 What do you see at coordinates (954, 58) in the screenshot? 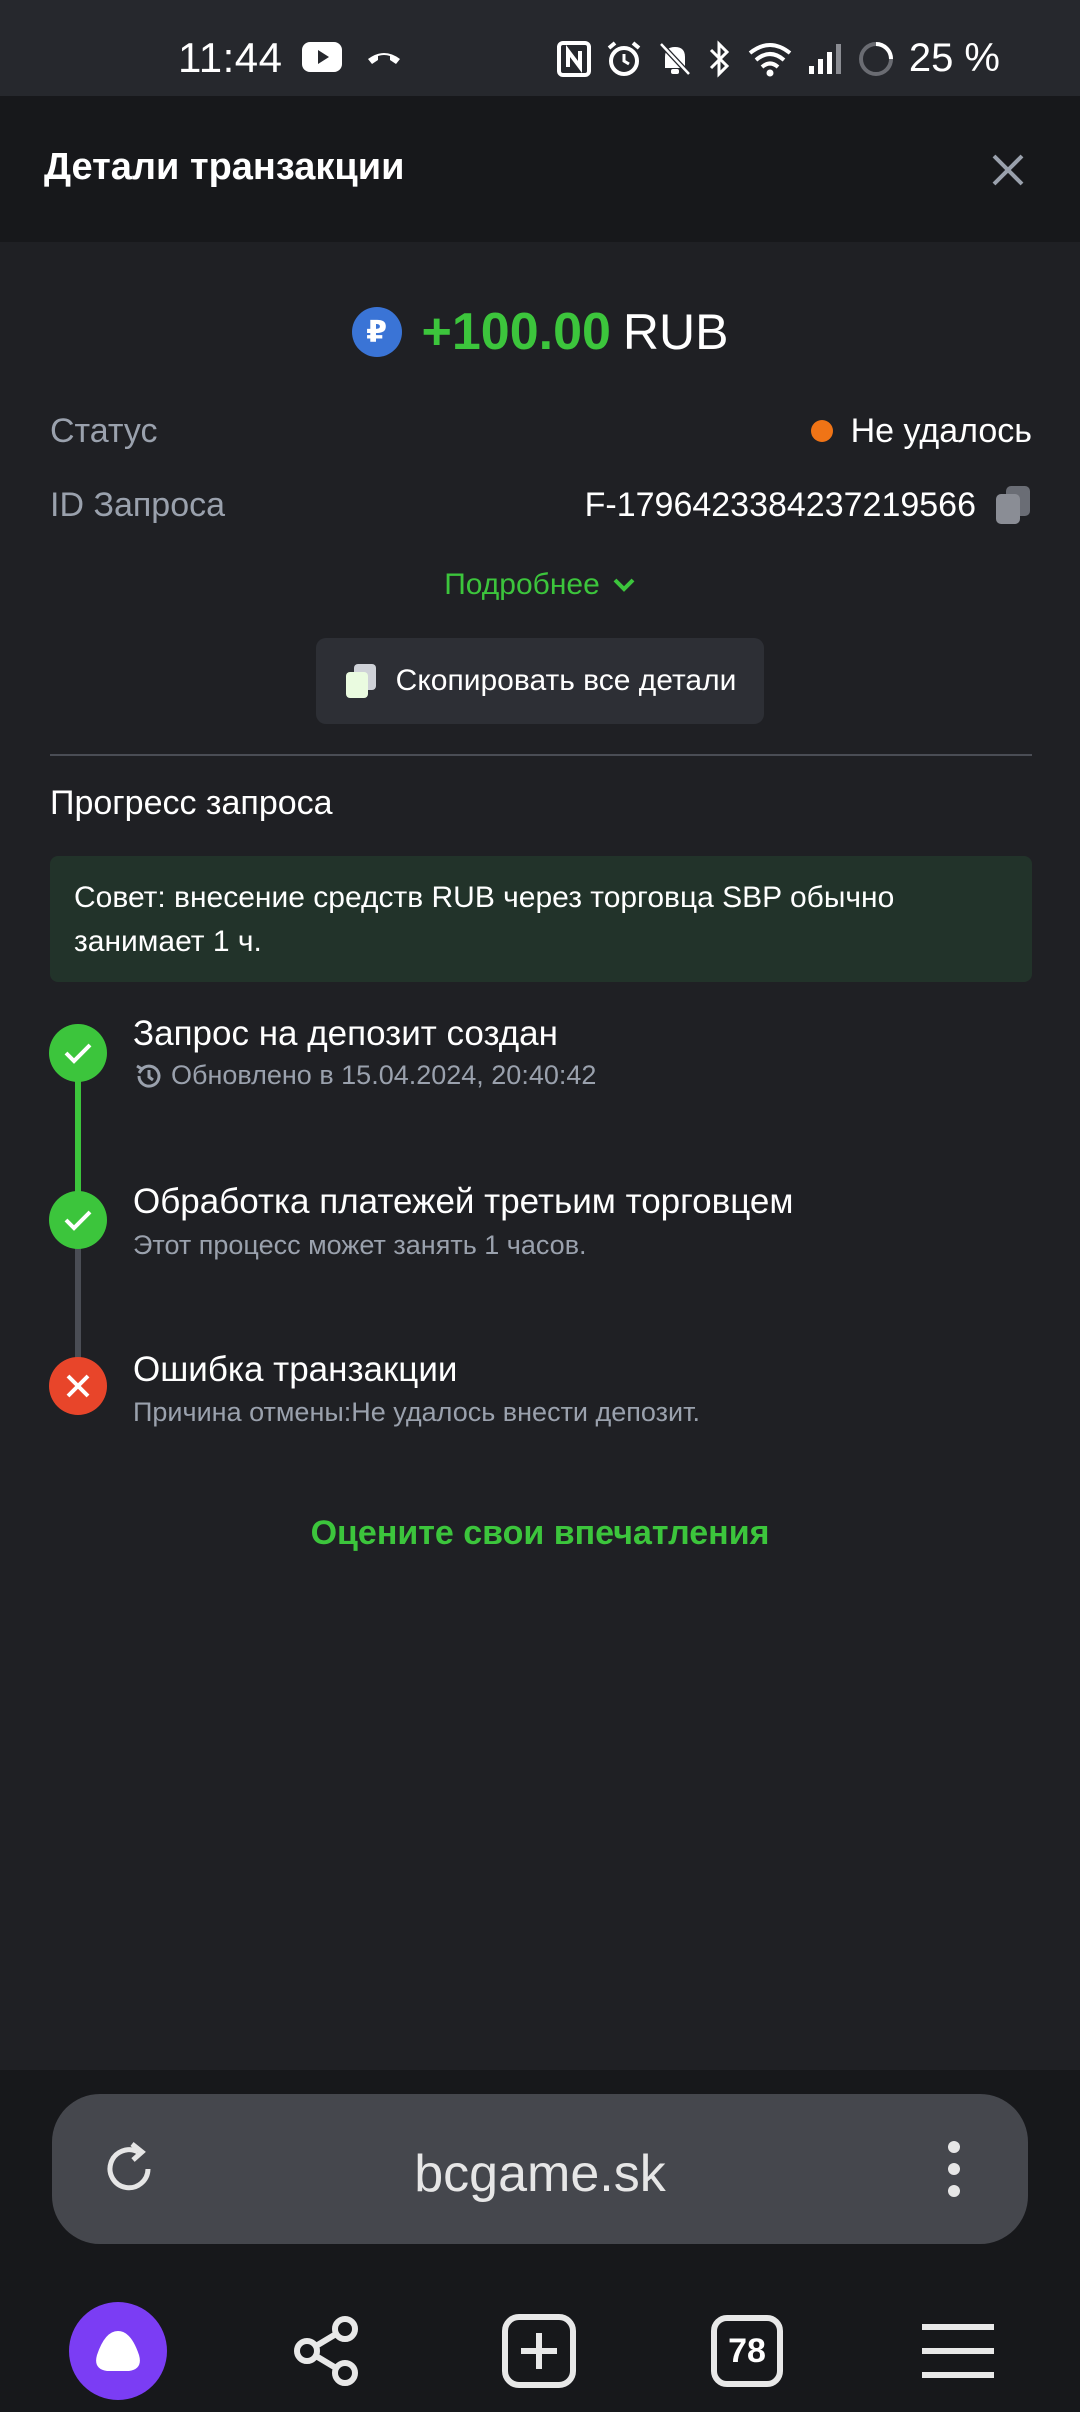
I see `battery-level: 25 %` at bounding box center [954, 58].